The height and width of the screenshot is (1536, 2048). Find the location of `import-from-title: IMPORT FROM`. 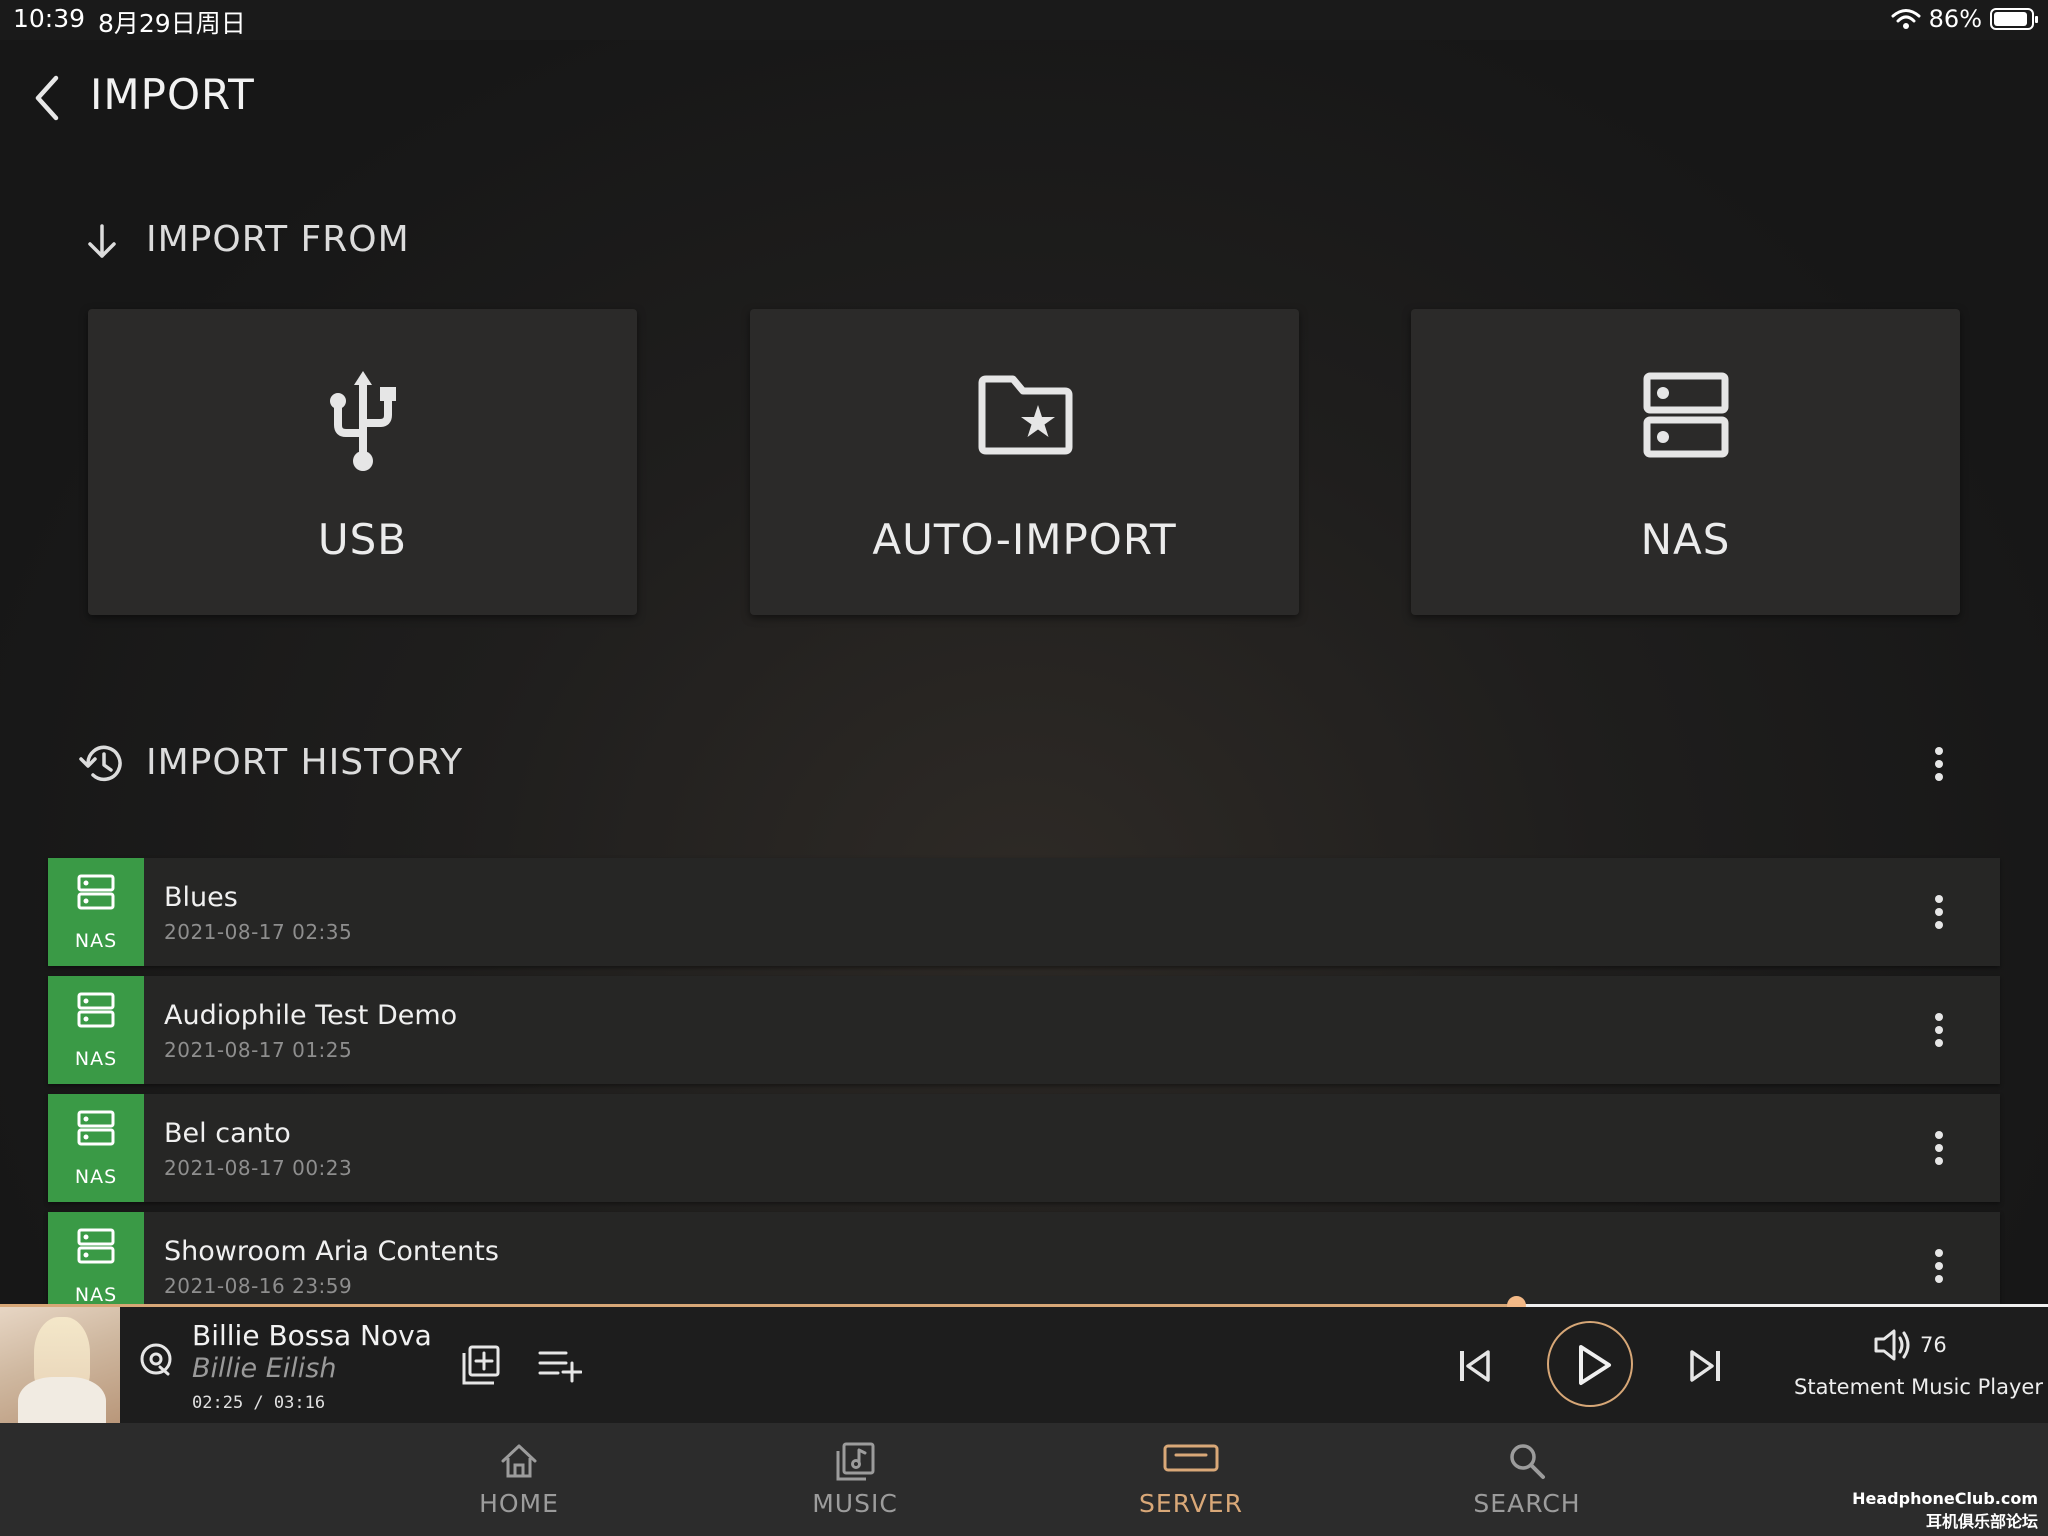

import-from-title: IMPORT FROM is located at coordinates (278, 239).